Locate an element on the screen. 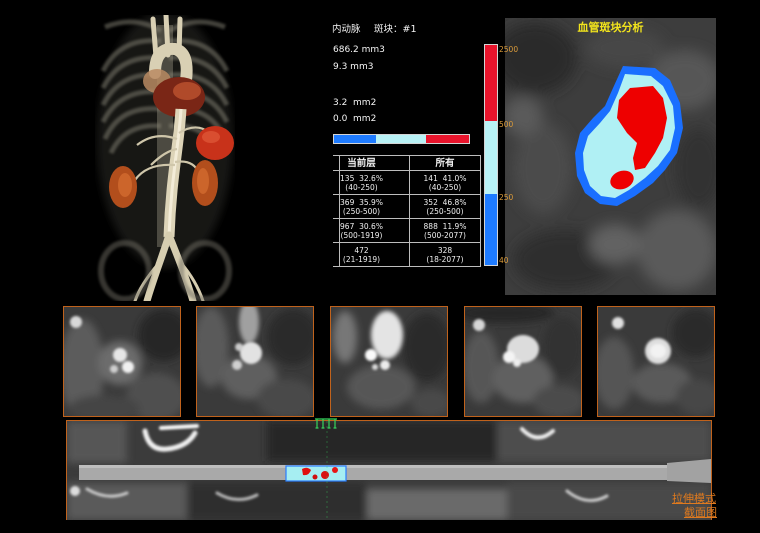  table-header-all: 所有 is located at coordinates (445, 163).